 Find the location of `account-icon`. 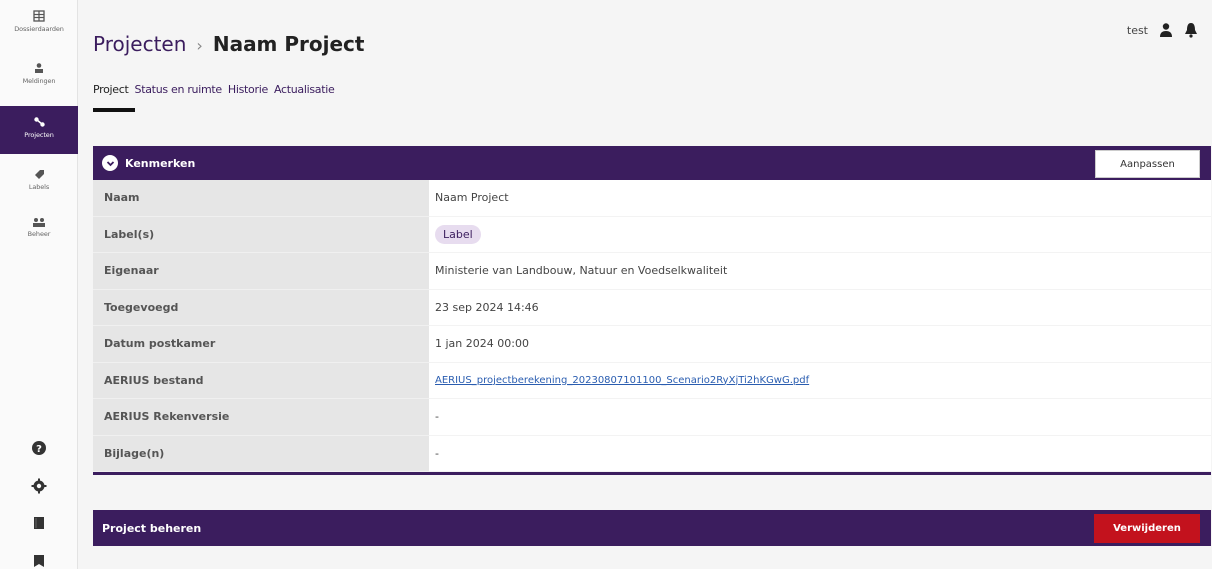

account-icon is located at coordinates (1166, 30).